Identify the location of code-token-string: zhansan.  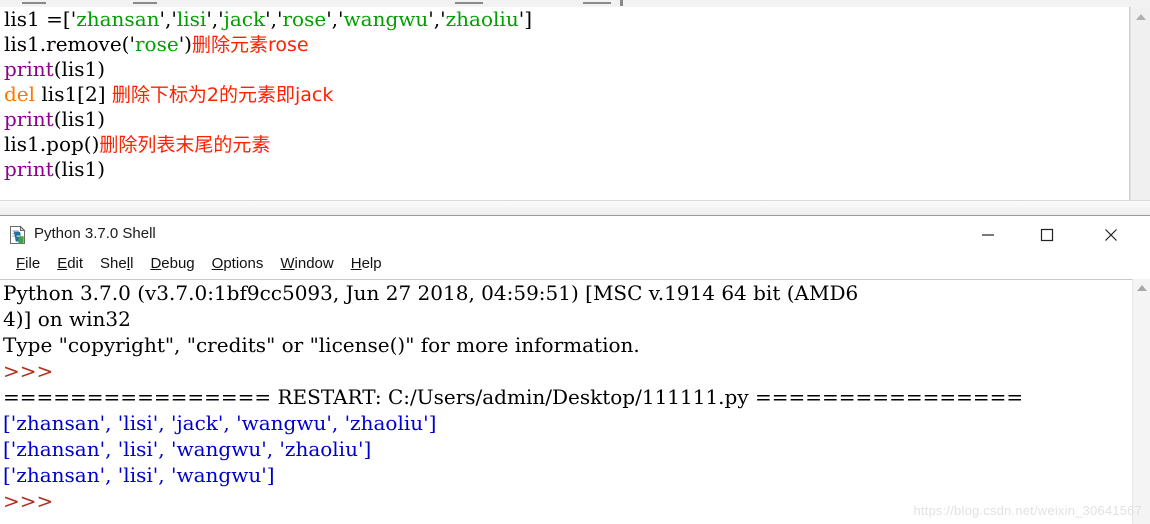
(118, 19).